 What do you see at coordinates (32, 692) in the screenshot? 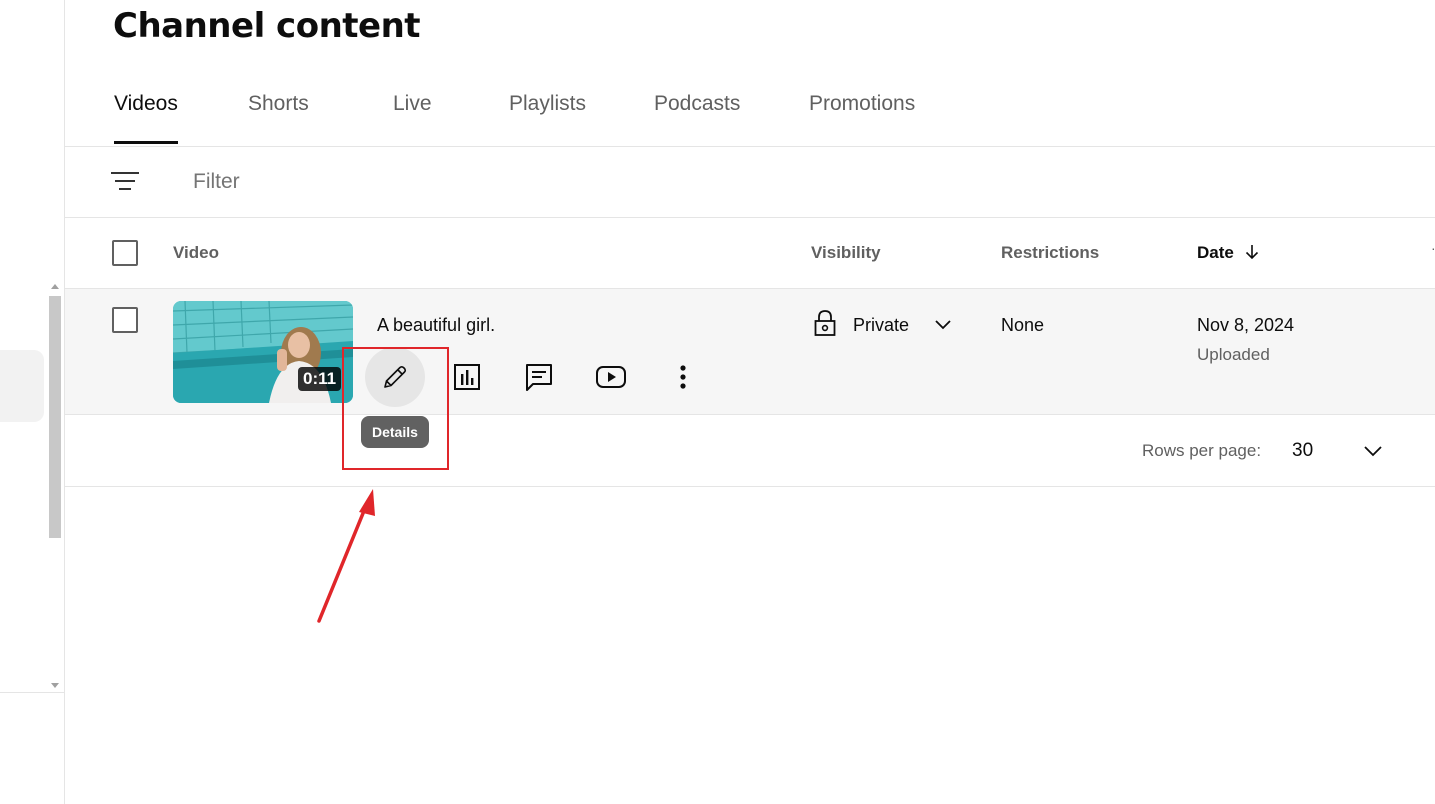
I see `sidebar-divider` at bounding box center [32, 692].